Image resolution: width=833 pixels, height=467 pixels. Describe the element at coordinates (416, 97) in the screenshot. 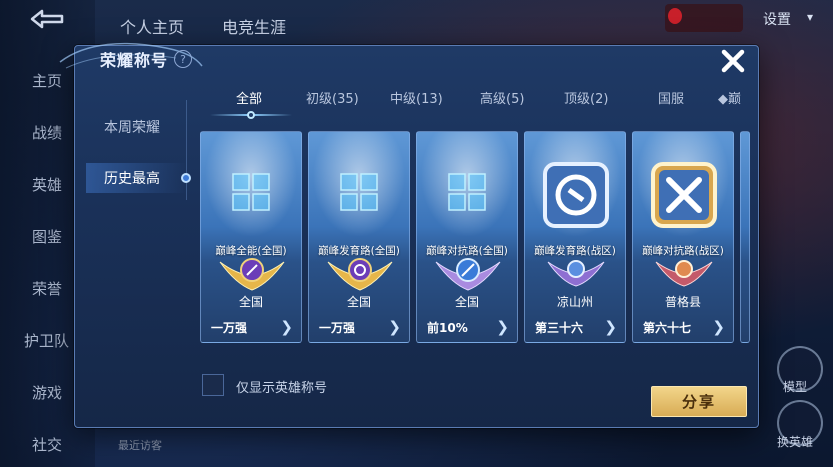

I see `tab-intermediate: 中级(13)` at that location.